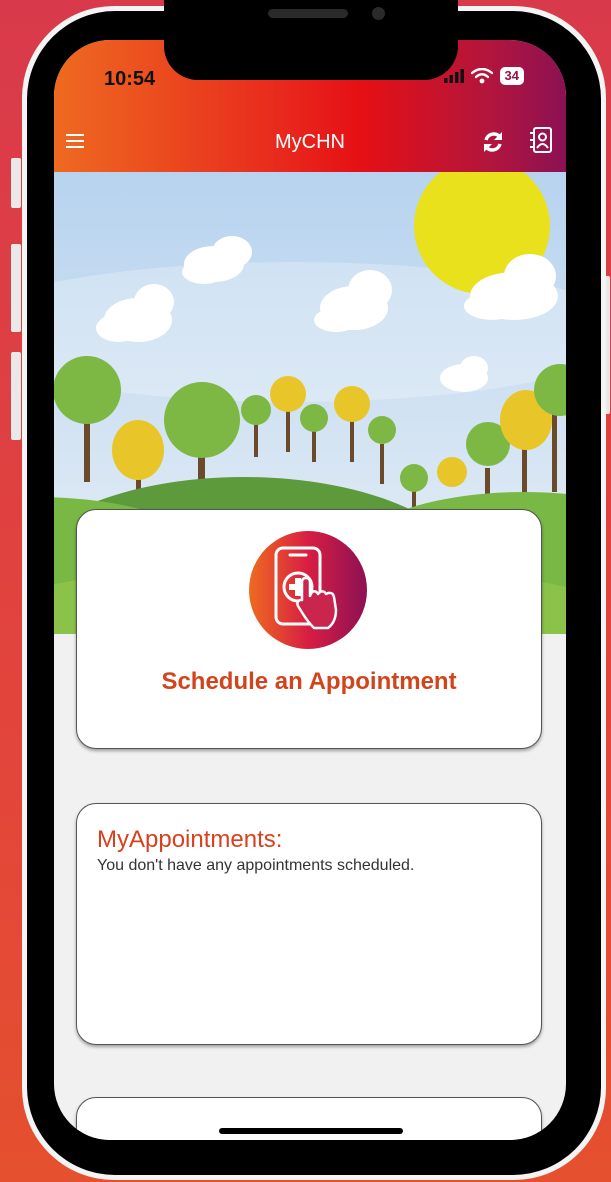 The image size is (611, 1182). What do you see at coordinates (310, 141) in the screenshot?
I see `app-bar: MyCHN` at bounding box center [310, 141].